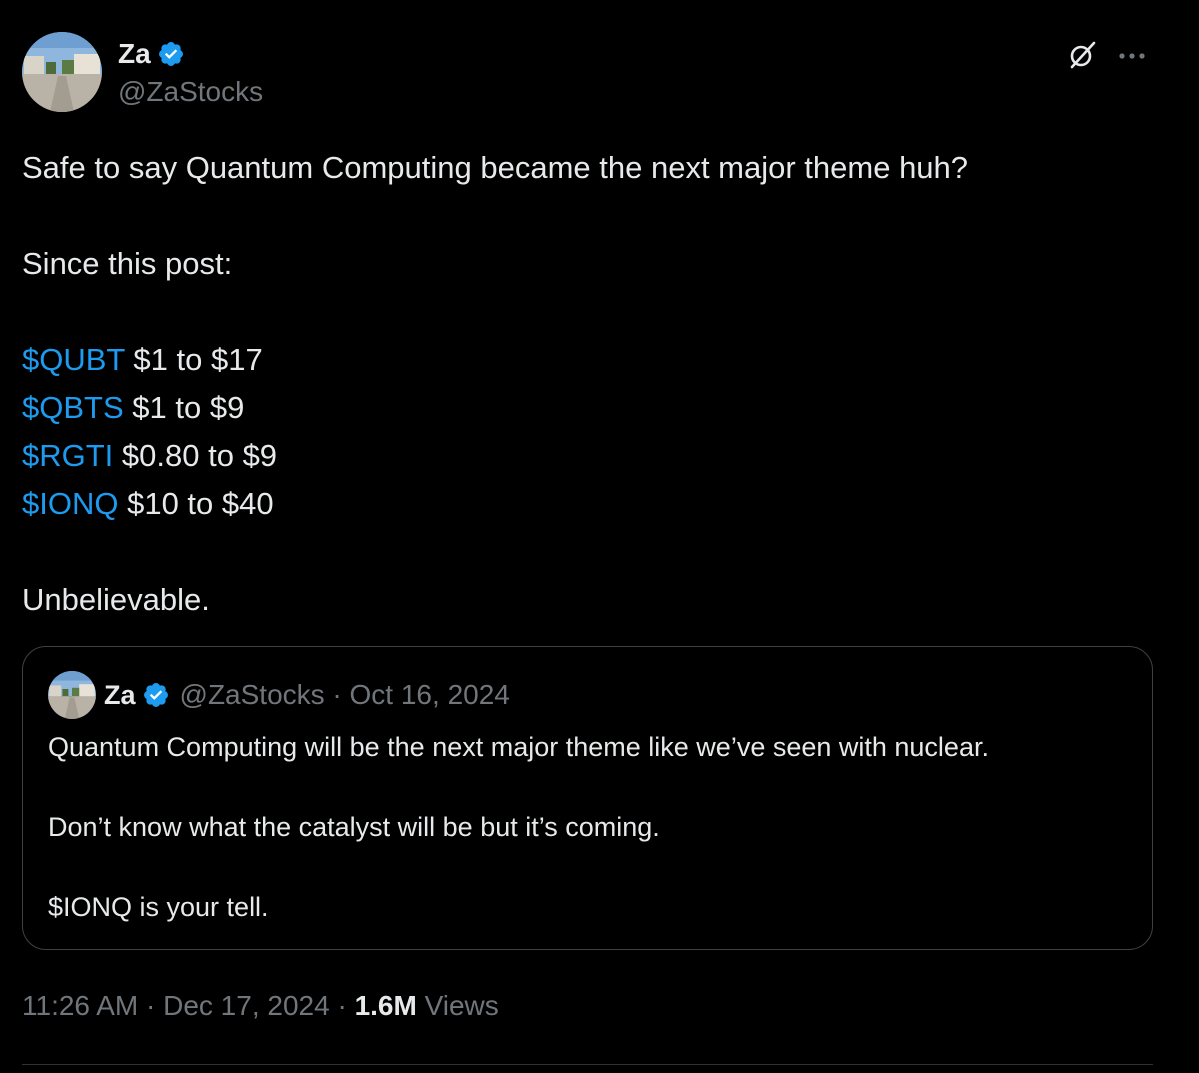 The width and height of the screenshot is (1199, 1073). I want to click on more-icon, so click(1132, 56).